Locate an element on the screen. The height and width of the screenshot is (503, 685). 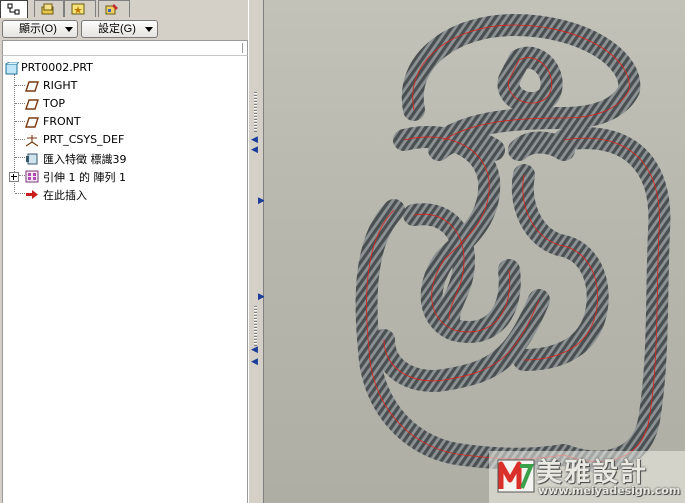
tree-item-label: 匯入特徵 標識39 is located at coordinates (85, 159).